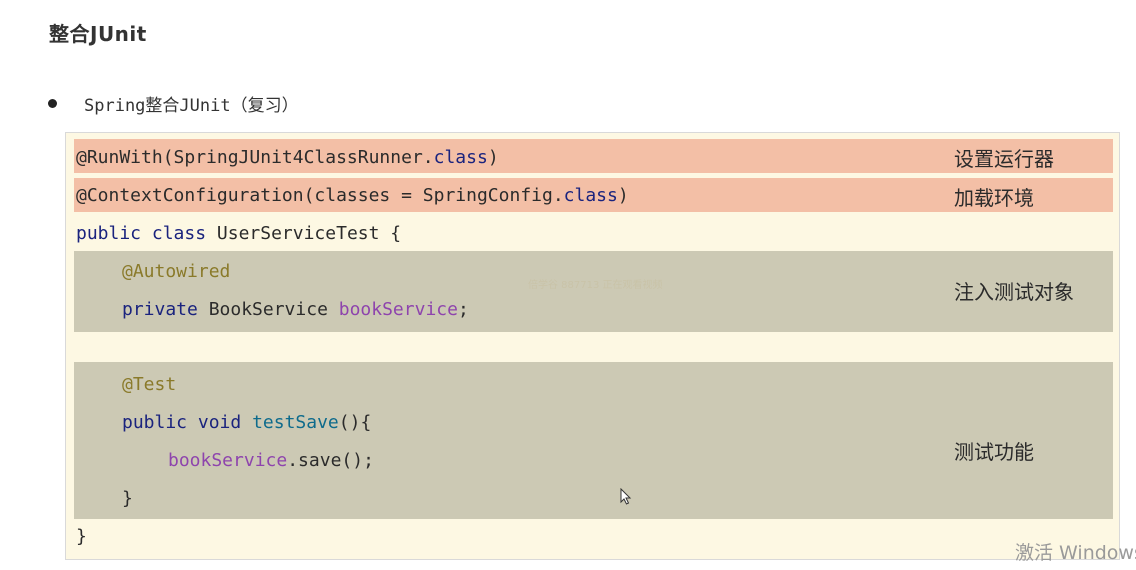 Image resolution: width=1136 pixels, height=570 pixels. I want to click on section-heading: 整合JUnit, so click(98, 34).